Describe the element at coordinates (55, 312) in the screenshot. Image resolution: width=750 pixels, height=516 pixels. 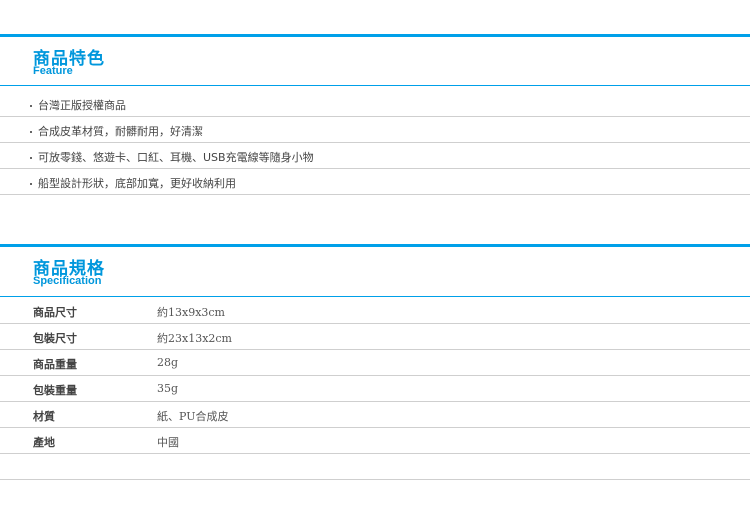
I see `spec-label: 商品尺寸` at that location.